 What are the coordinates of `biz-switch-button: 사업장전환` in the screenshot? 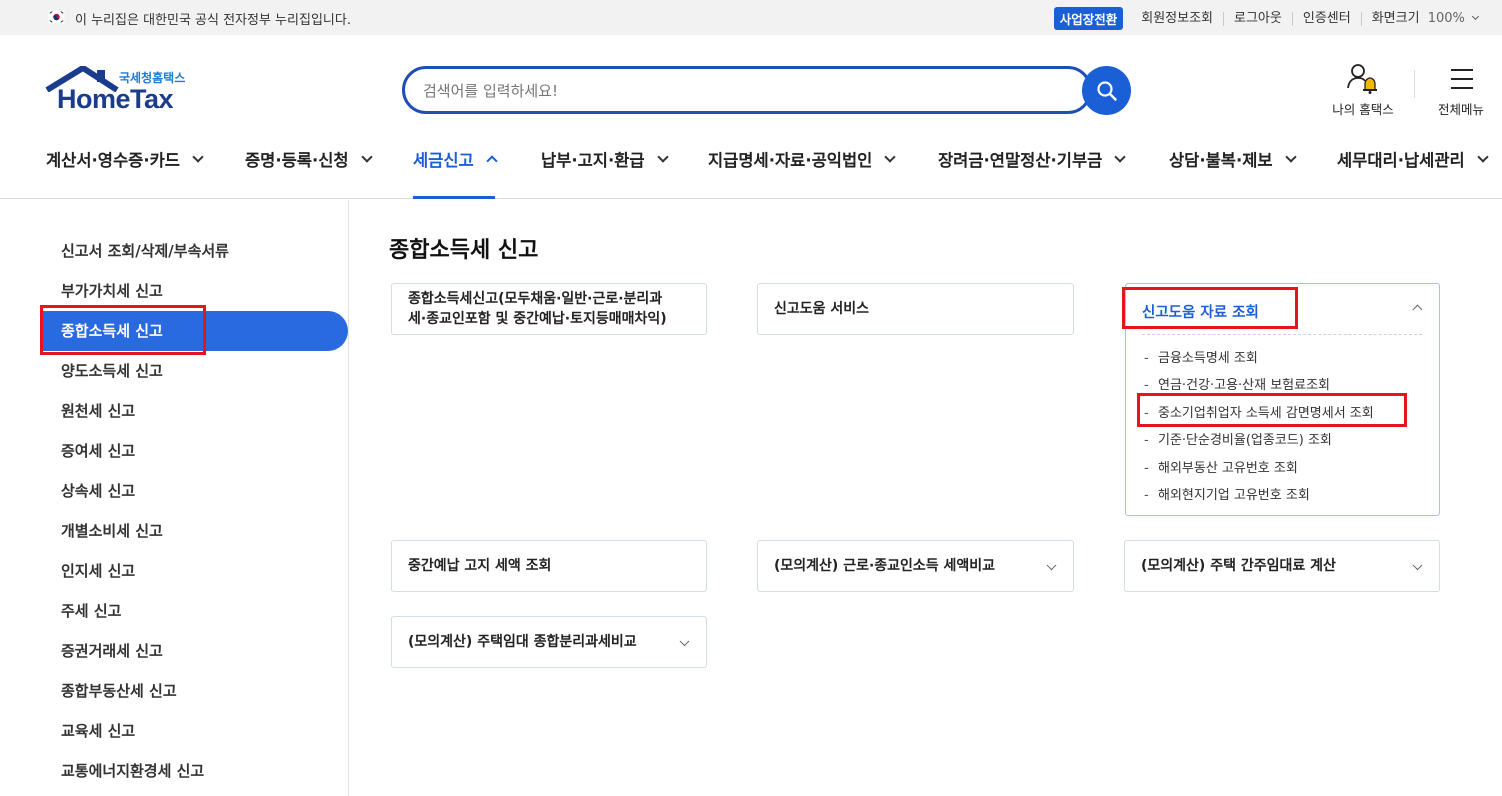 It's located at (1088, 18).